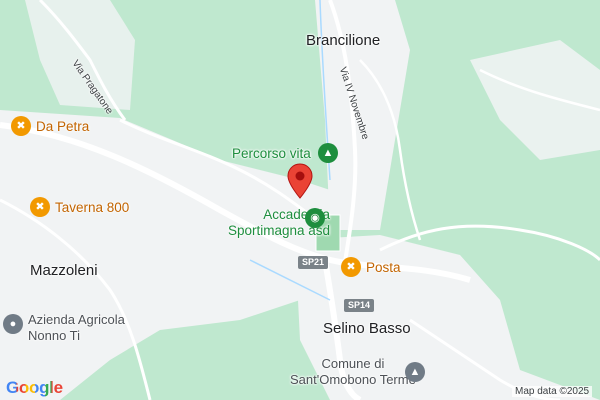  Describe the element at coordinates (353, 379) in the screenshot. I see `poi-label-comune-line2: Sant'Omobono Terme` at that location.